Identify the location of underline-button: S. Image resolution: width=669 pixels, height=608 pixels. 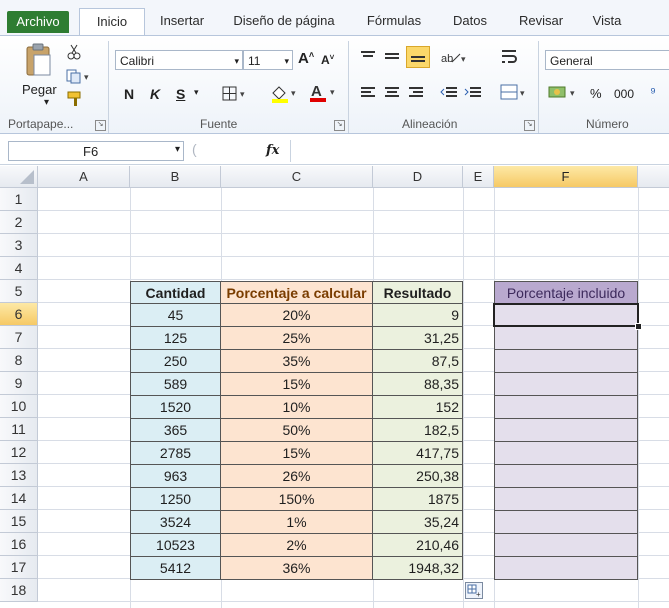
(180, 94).